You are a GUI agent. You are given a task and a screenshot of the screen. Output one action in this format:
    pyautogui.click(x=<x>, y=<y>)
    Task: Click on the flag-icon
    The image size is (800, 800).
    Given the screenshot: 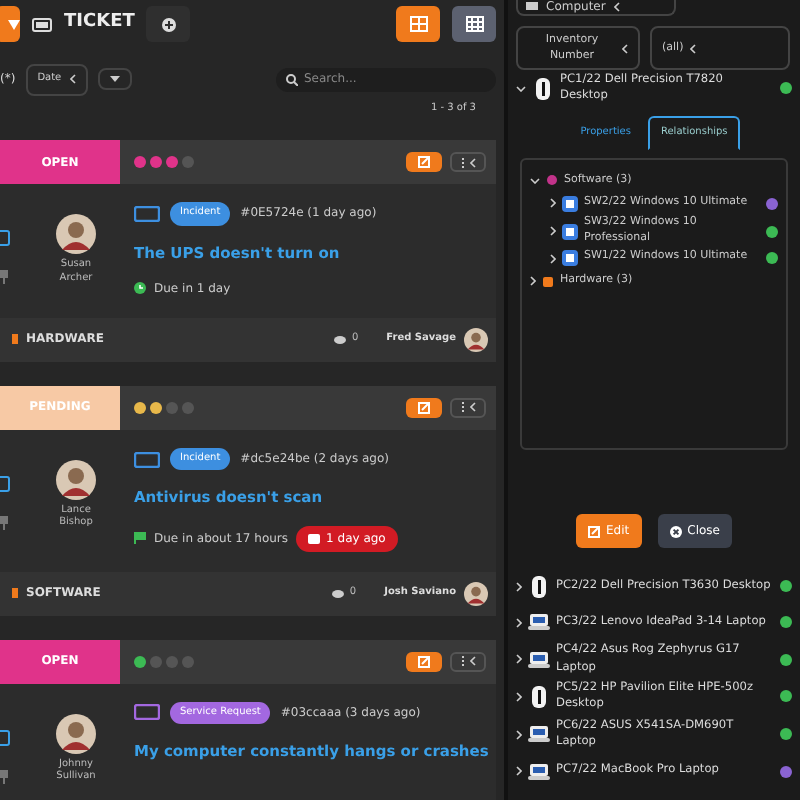 What is the action you would take?
    pyautogui.click(x=140, y=538)
    